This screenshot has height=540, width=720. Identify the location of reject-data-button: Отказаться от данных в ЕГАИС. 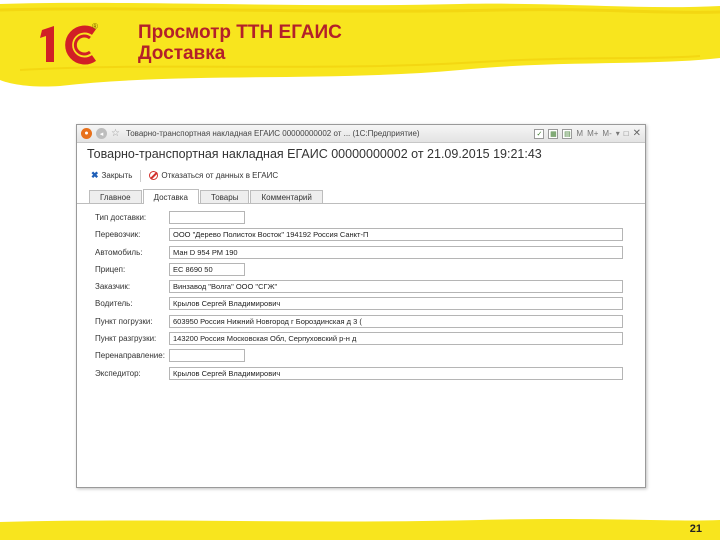
(213, 175).